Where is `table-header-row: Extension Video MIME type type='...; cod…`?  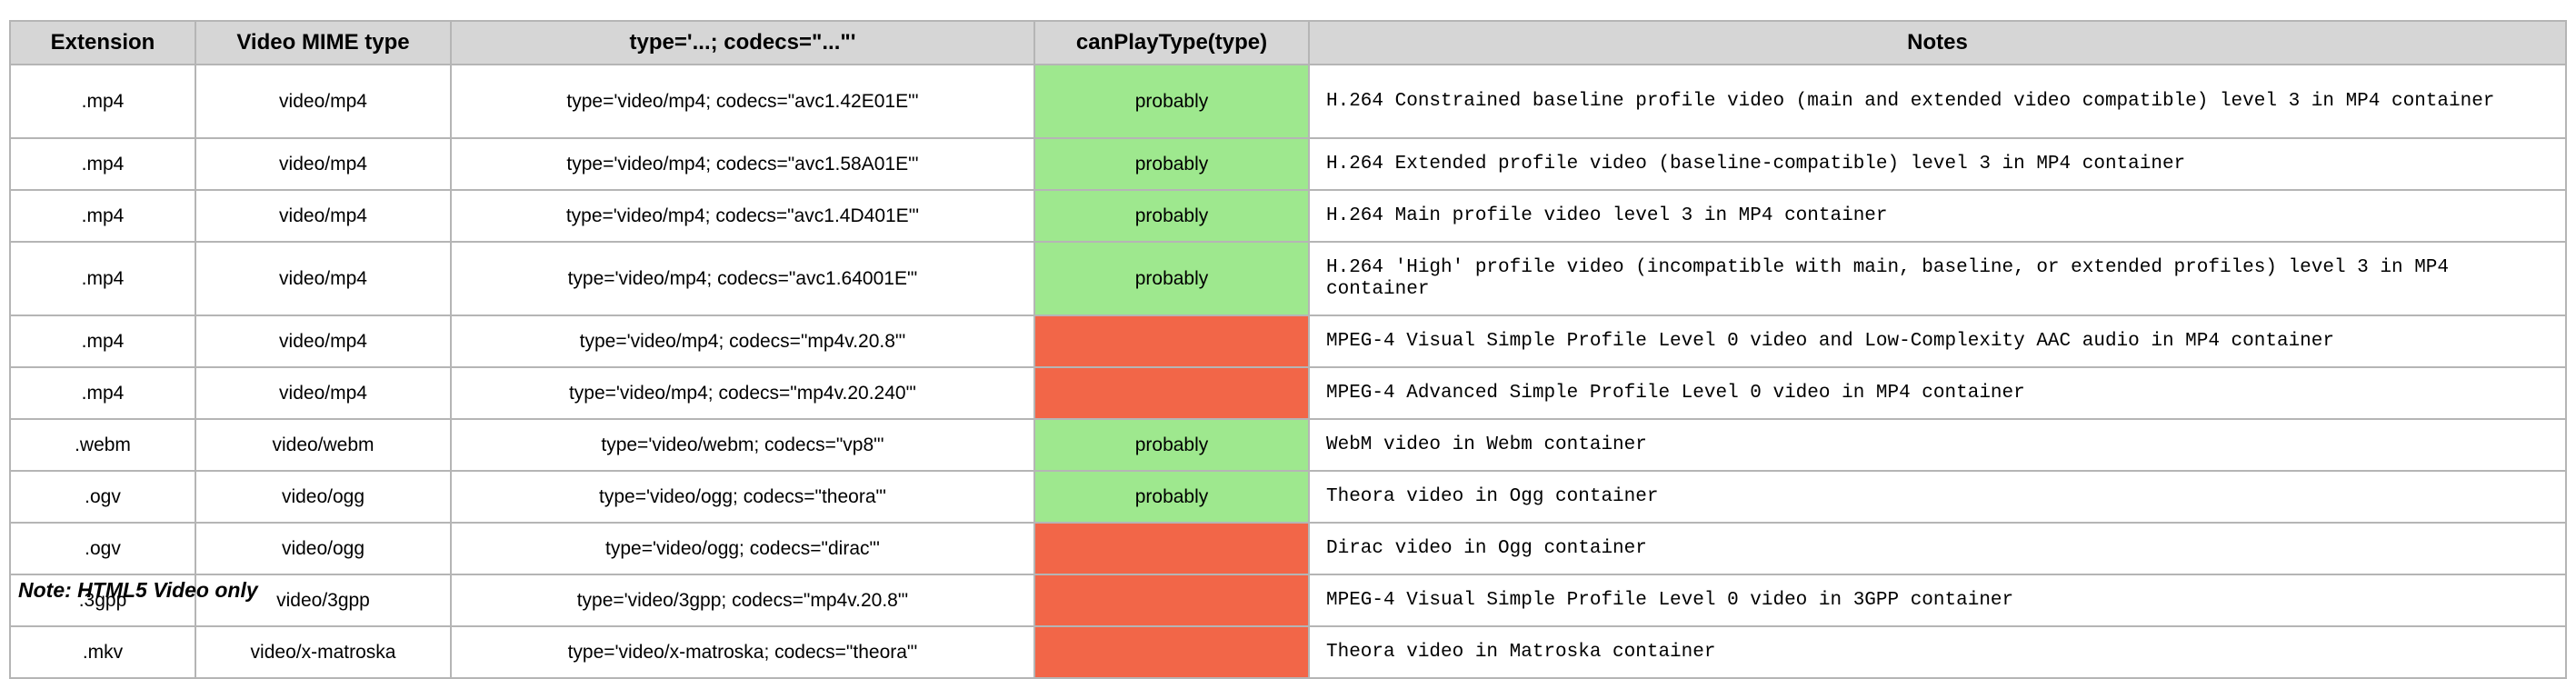
table-header-row: Extension Video MIME type type='...; cod… is located at coordinates (1288, 43).